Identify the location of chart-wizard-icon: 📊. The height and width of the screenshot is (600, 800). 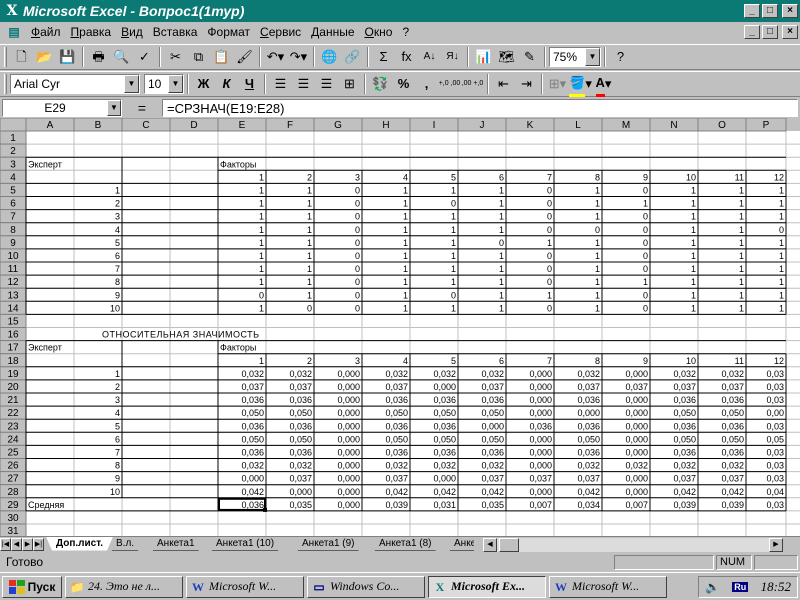
(483, 57).